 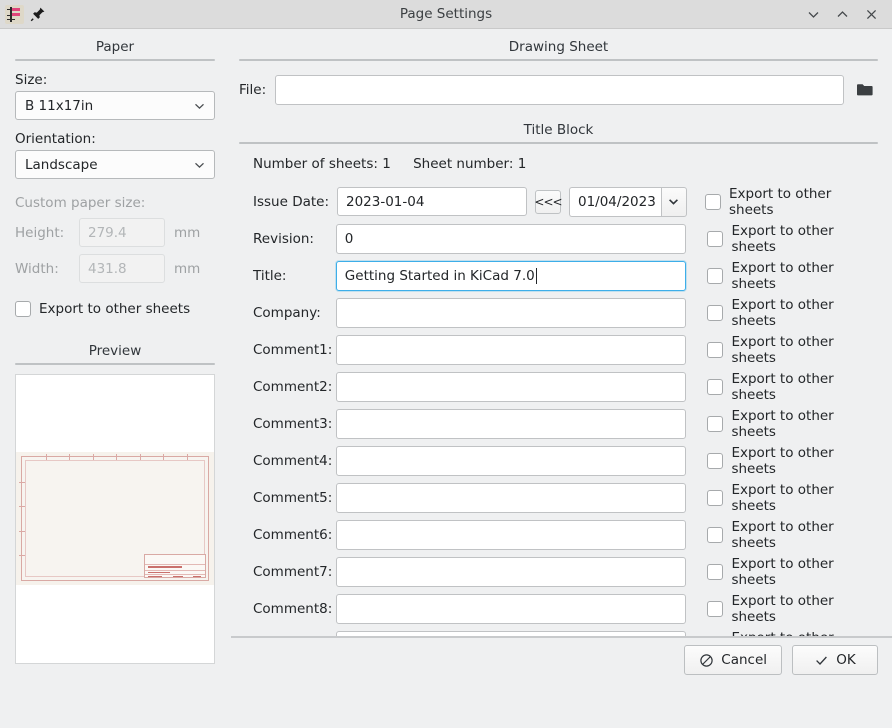 I want to click on title-block-section-header: Title Block, so click(x=558, y=124).